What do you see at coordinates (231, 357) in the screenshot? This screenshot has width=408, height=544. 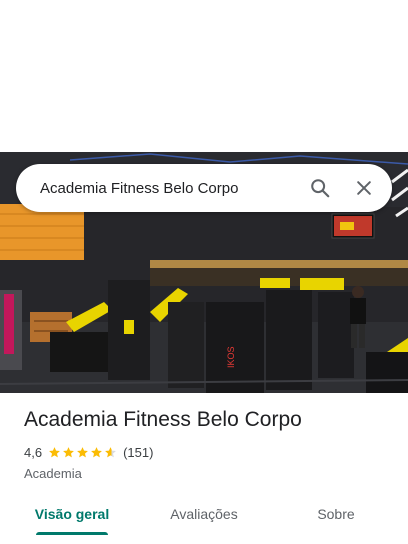 I see `machine-brand-label: IKOS` at bounding box center [231, 357].